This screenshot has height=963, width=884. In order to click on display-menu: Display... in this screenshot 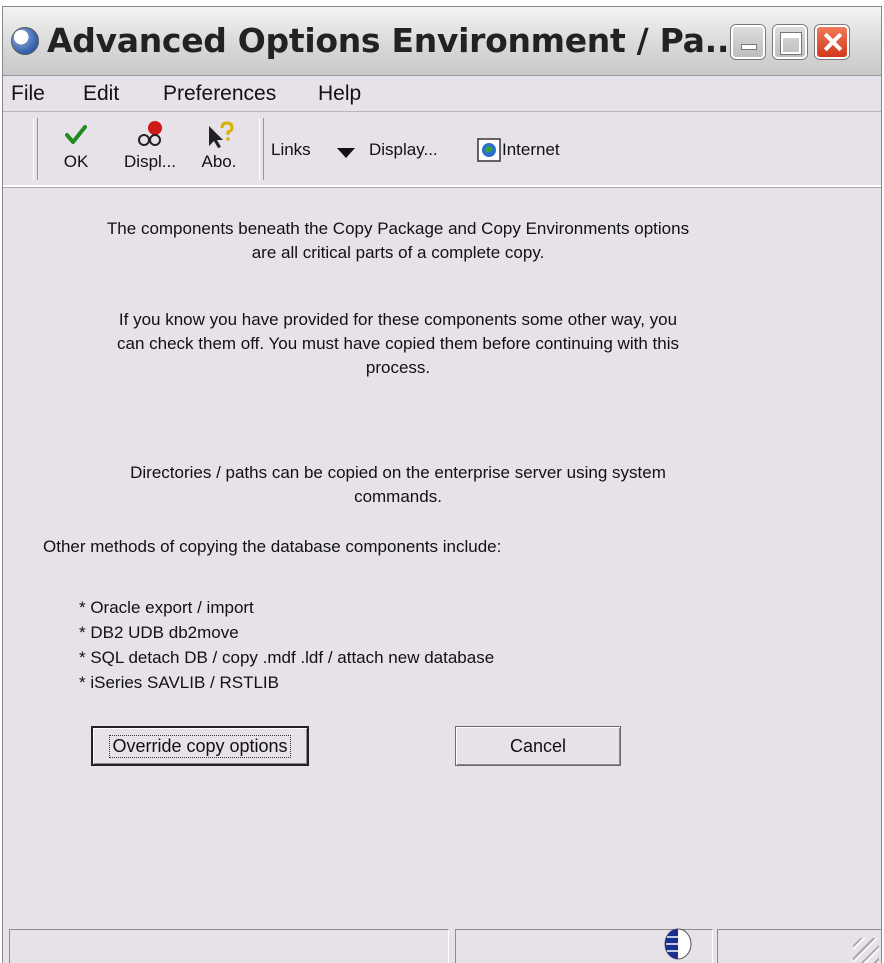, I will do `click(403, 150)`.